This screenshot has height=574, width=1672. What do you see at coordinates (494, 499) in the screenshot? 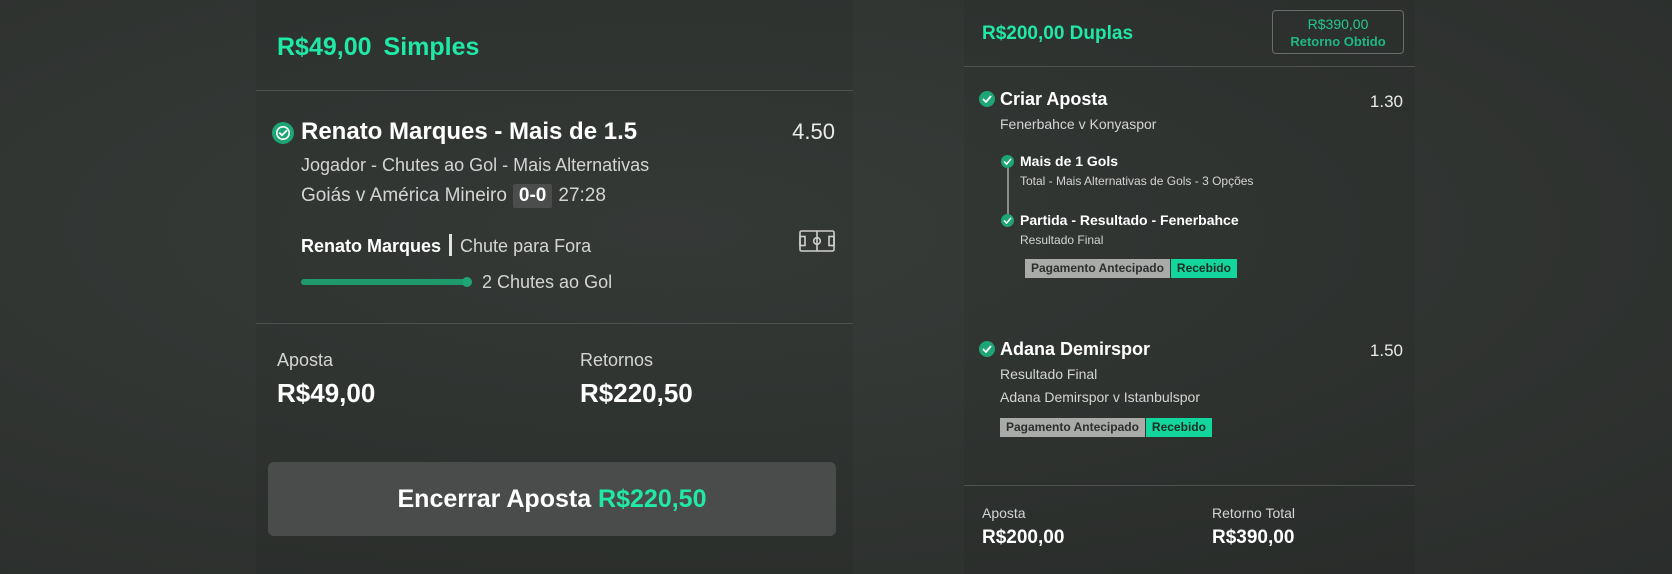
I see `cashout-label: Encerrar Aposta` at bounding box center [494, 499].